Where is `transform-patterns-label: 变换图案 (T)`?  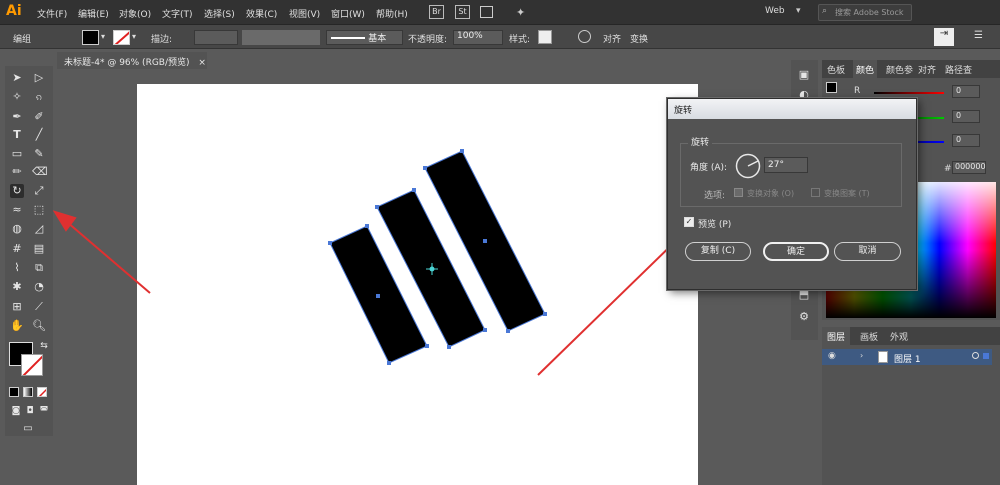 transform-patterns-label: 变换图案 (T) is located at coordinates (847, 193).